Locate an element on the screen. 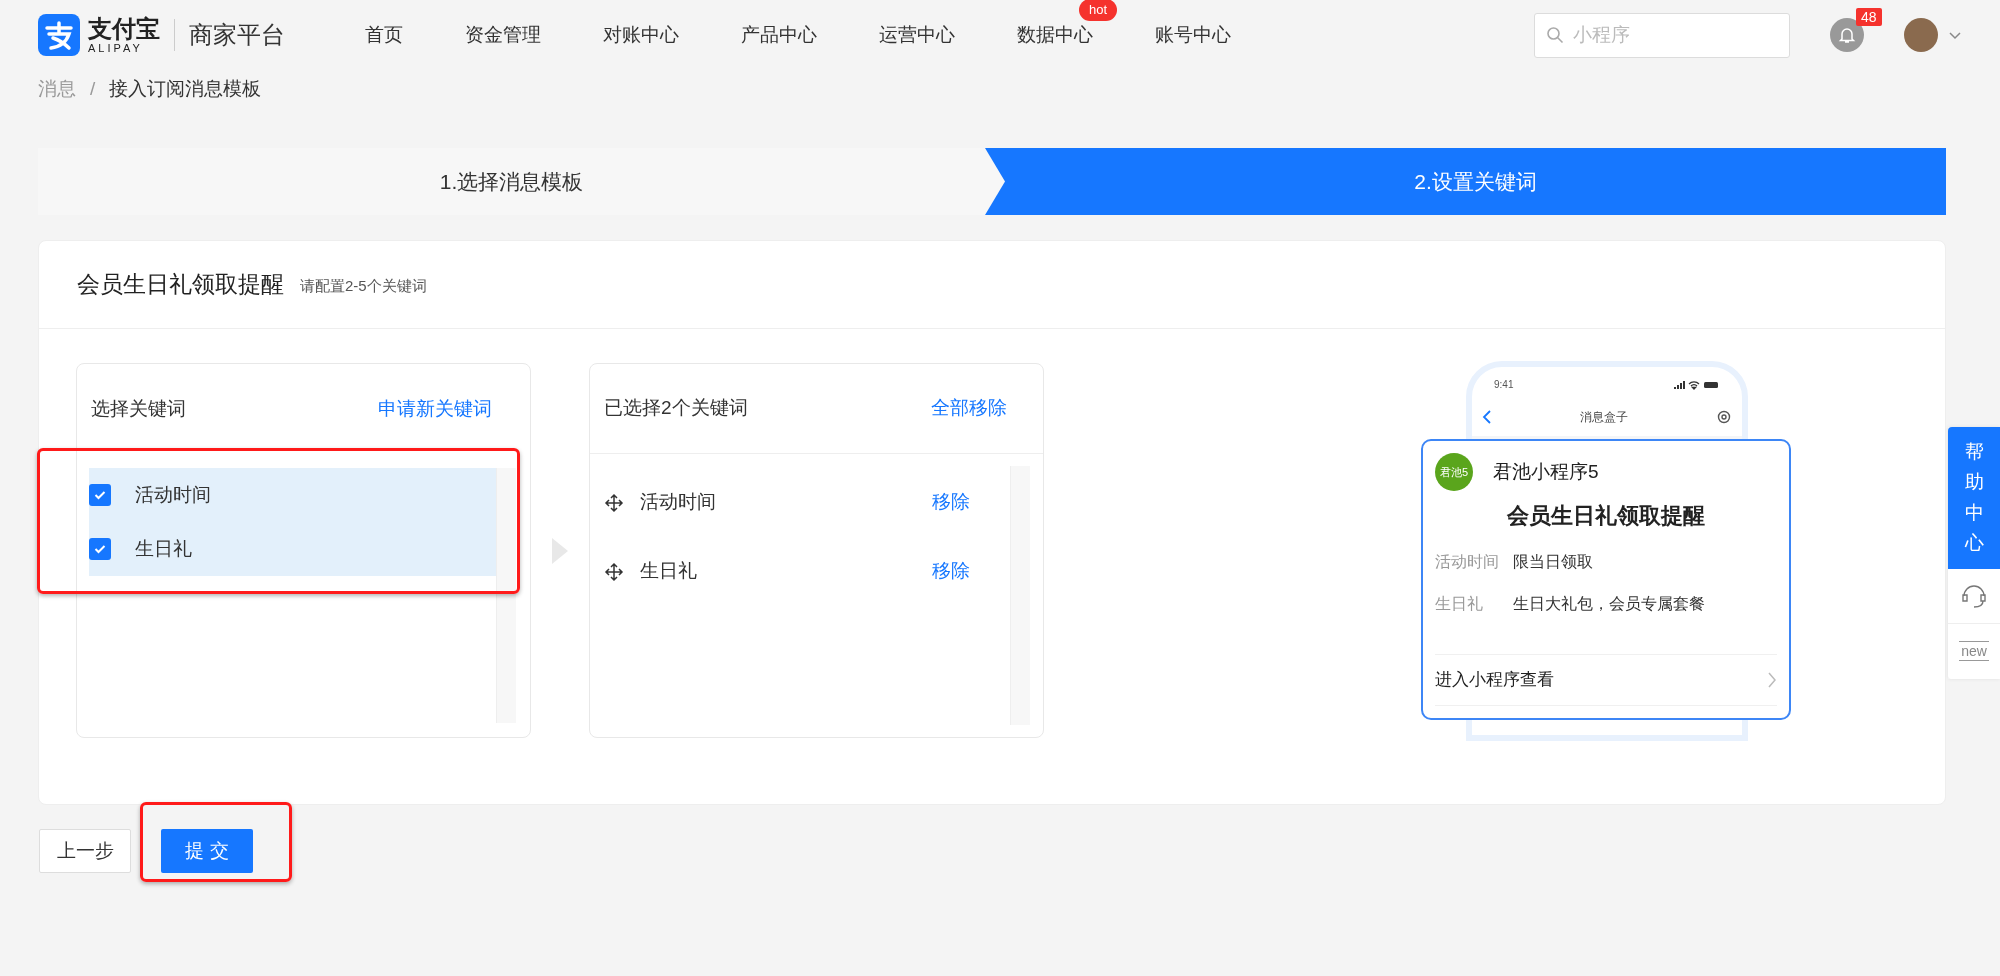 The height and width of the screenshot is (976, 2000). panel-title: 已选择2个关键词 is located at coordinates (676, 408).